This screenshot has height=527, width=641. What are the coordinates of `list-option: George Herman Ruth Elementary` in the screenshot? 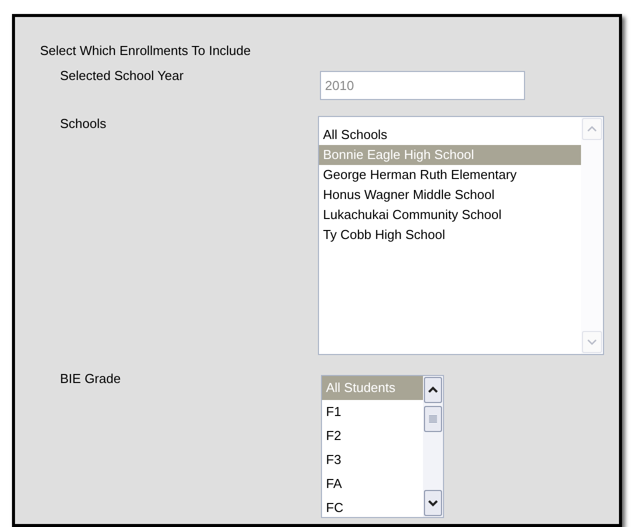 It's located at (450, 175).